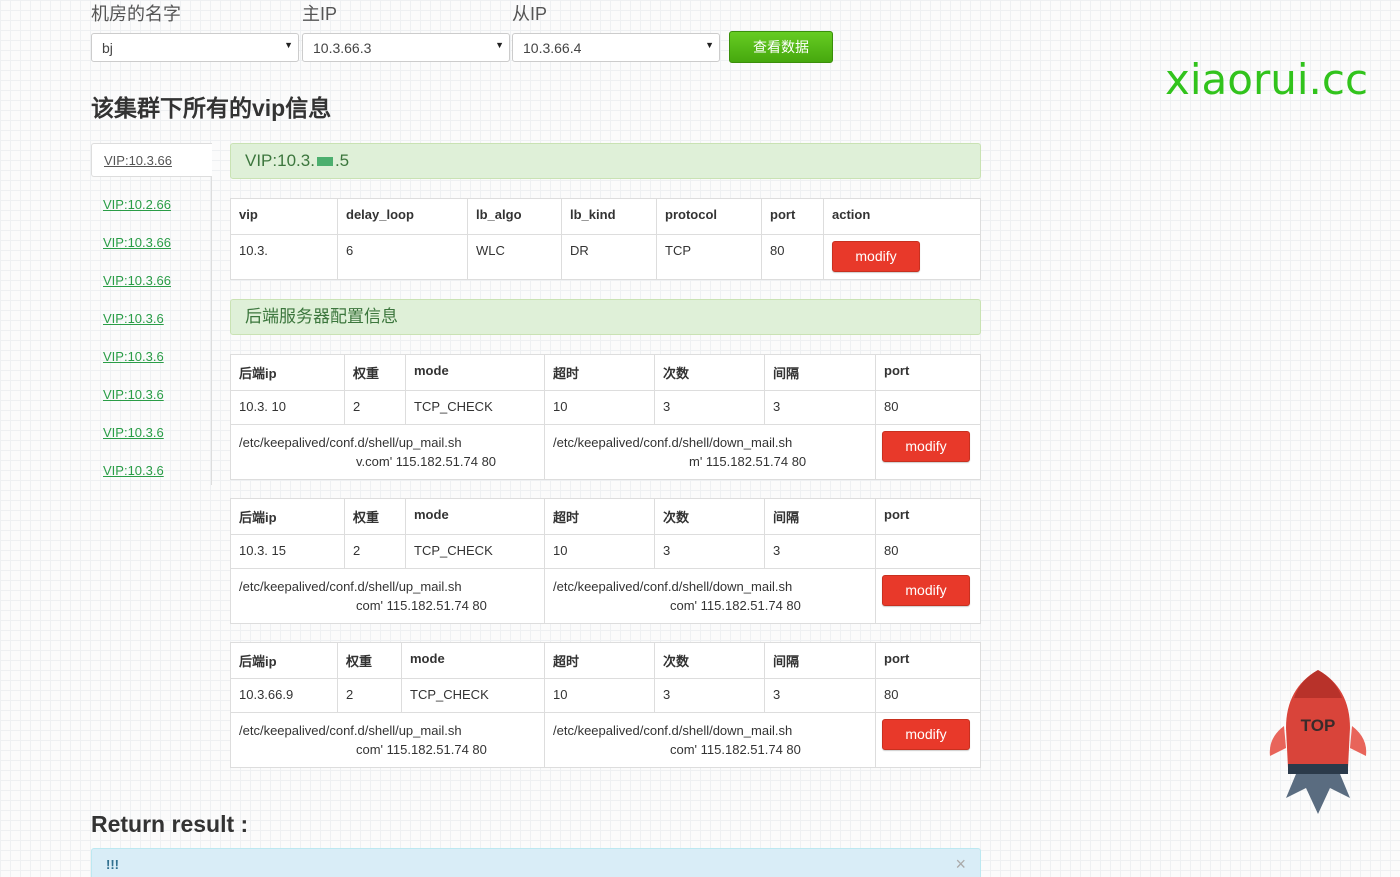 This screenshot has width=1400, height=877. What do you see at coordinates (605, 317) in the screenshot?
I see `backend-panel-title: 后端服务器配置信息` at bounding box center [605, 317].